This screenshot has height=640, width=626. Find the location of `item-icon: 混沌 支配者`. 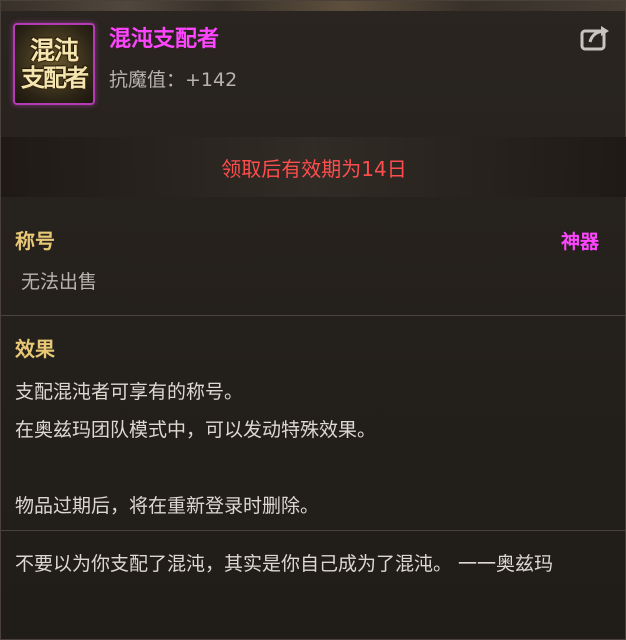

item-icon: 混沌 支配者 is located at coordinates (54, 64).